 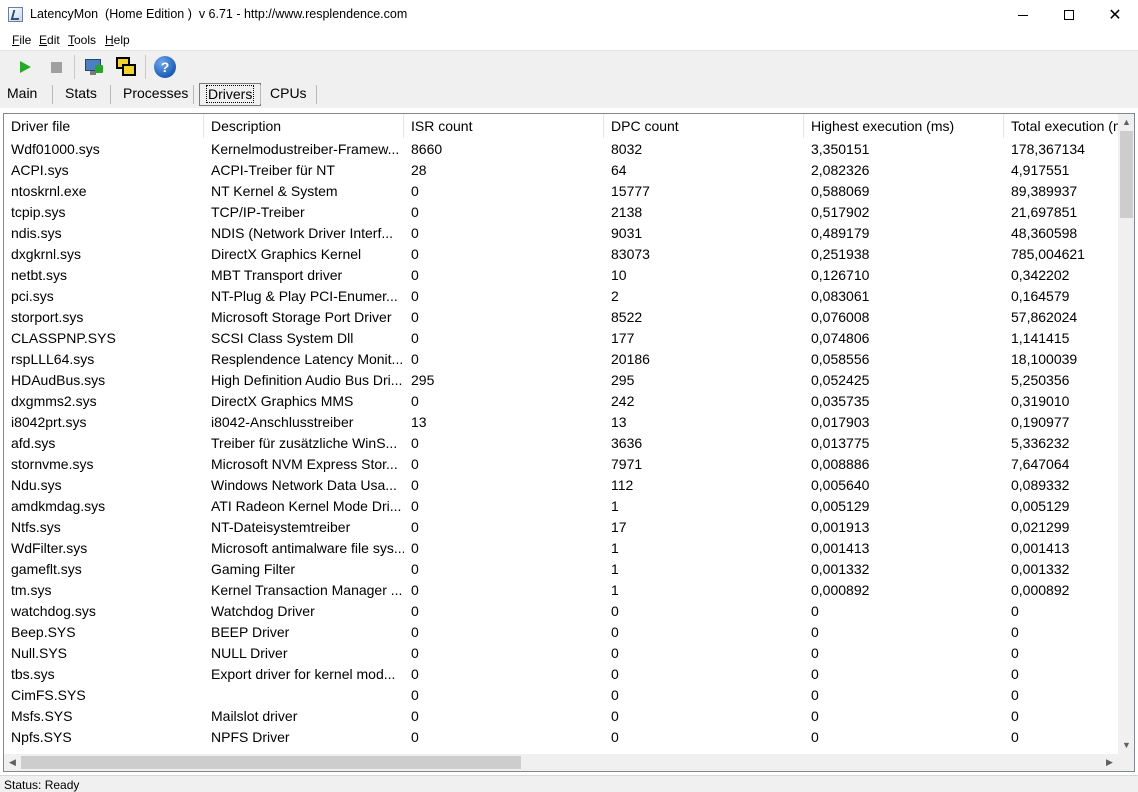 I want to click on close-icon: ✕, so click(x=1115, y=14).